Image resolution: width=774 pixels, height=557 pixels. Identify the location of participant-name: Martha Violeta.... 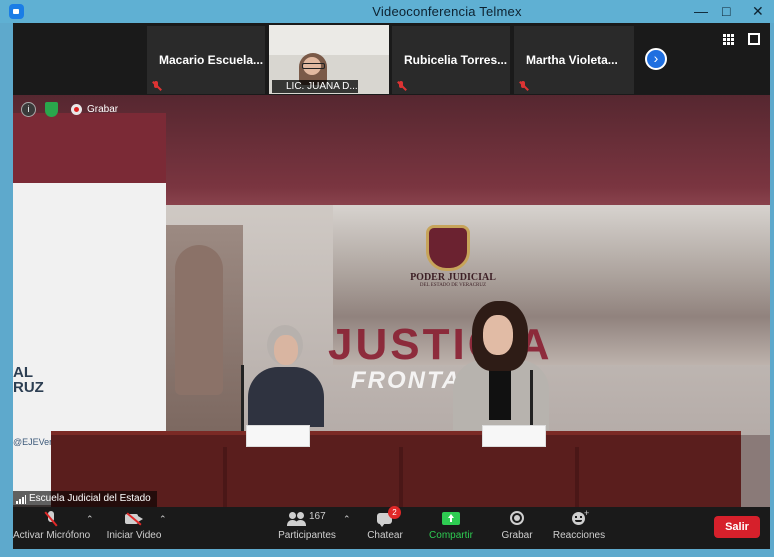
(572, 60).